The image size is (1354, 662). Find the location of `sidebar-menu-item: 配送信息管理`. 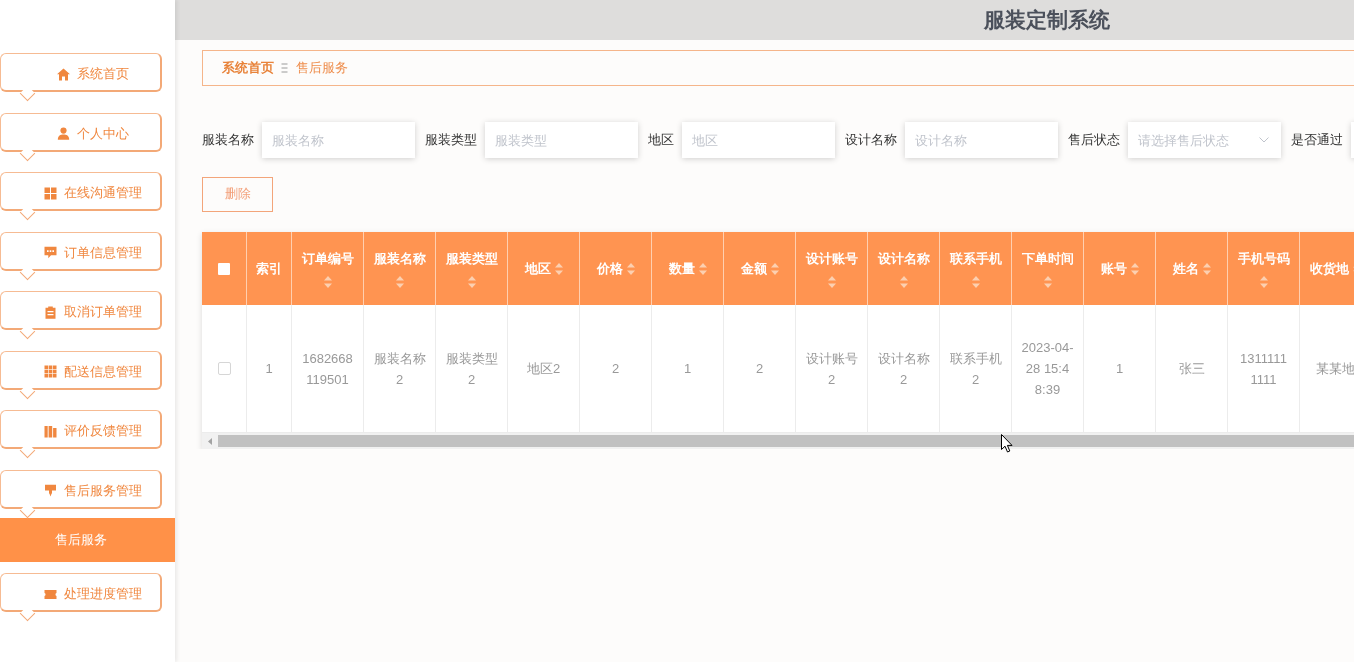

sidebar-menu-item: 配送信息管理 is located at coordinates (81, 374).